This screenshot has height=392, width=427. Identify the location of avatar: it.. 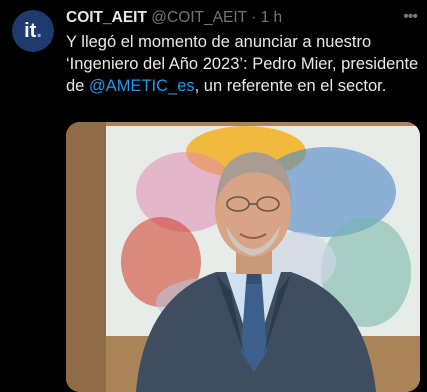
(33, 31).